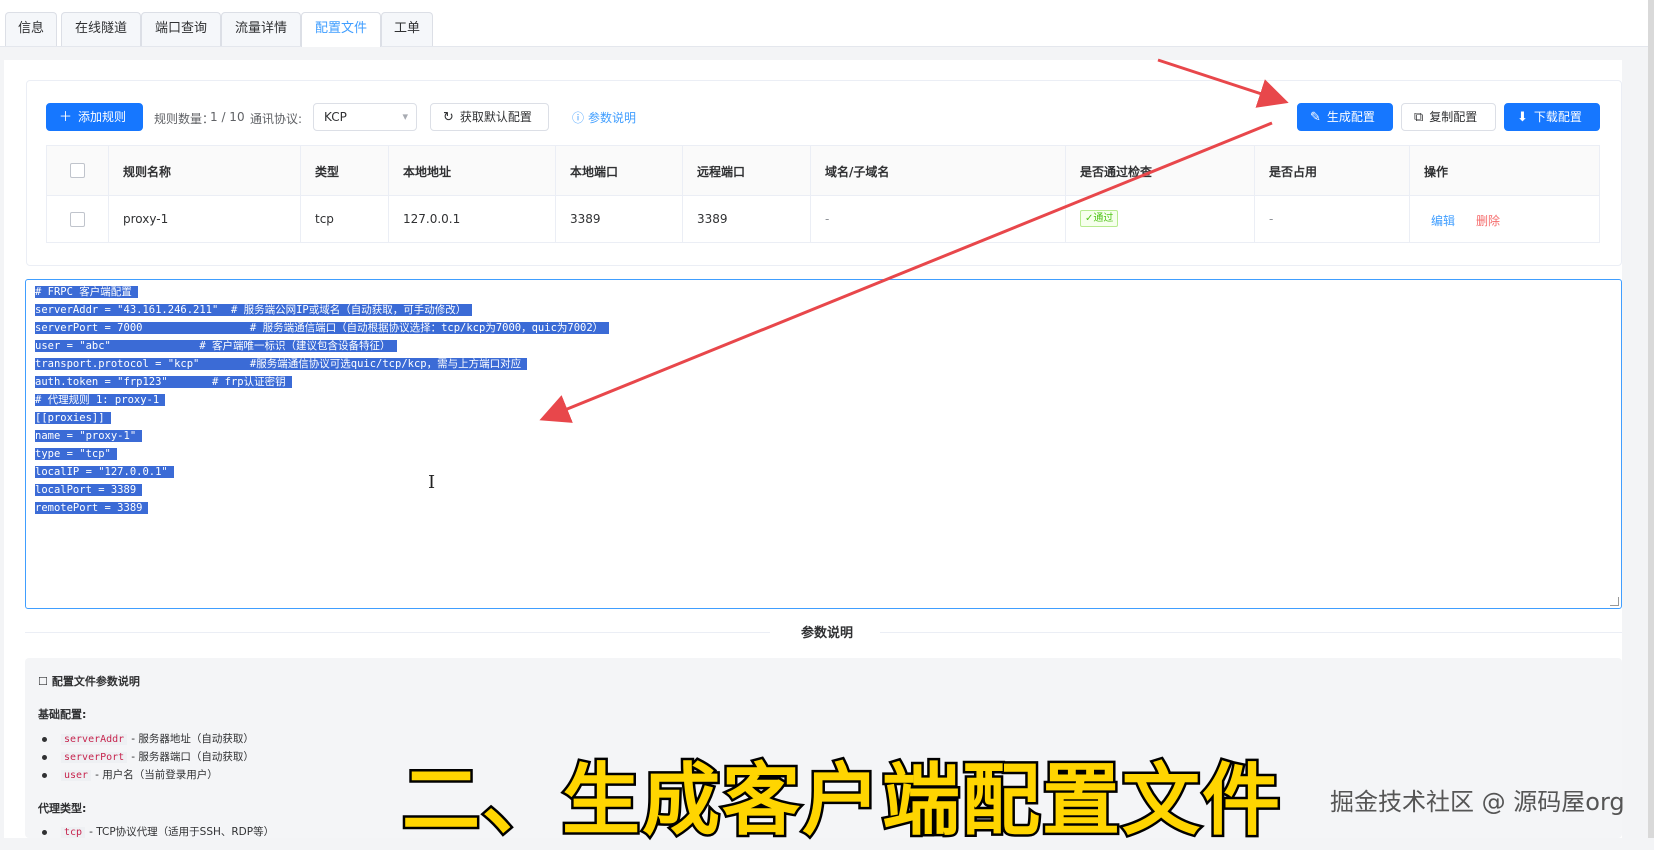 The height and width of the screenshot is (850, 1654). Describe the element at coordinates (148, 756) in the screenshot. I see `list-item: serverPort - 服务器端口（自动获取）` at that location.